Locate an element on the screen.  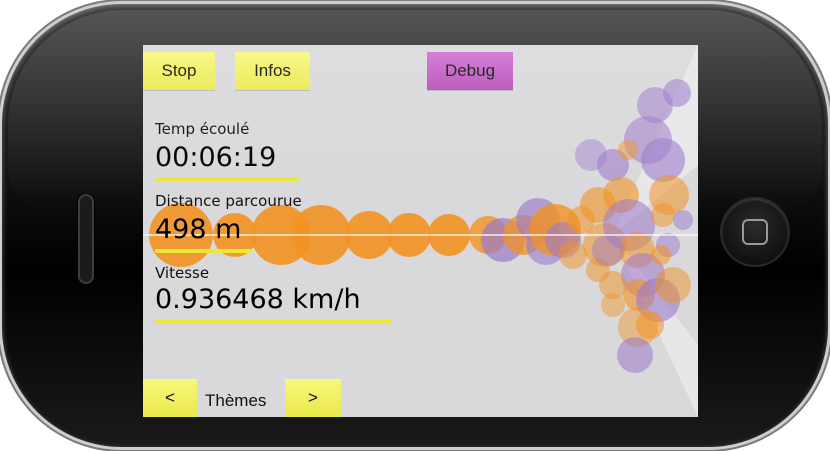
elapsed-value: 00:06:19 is located at coordinates (216, 157).